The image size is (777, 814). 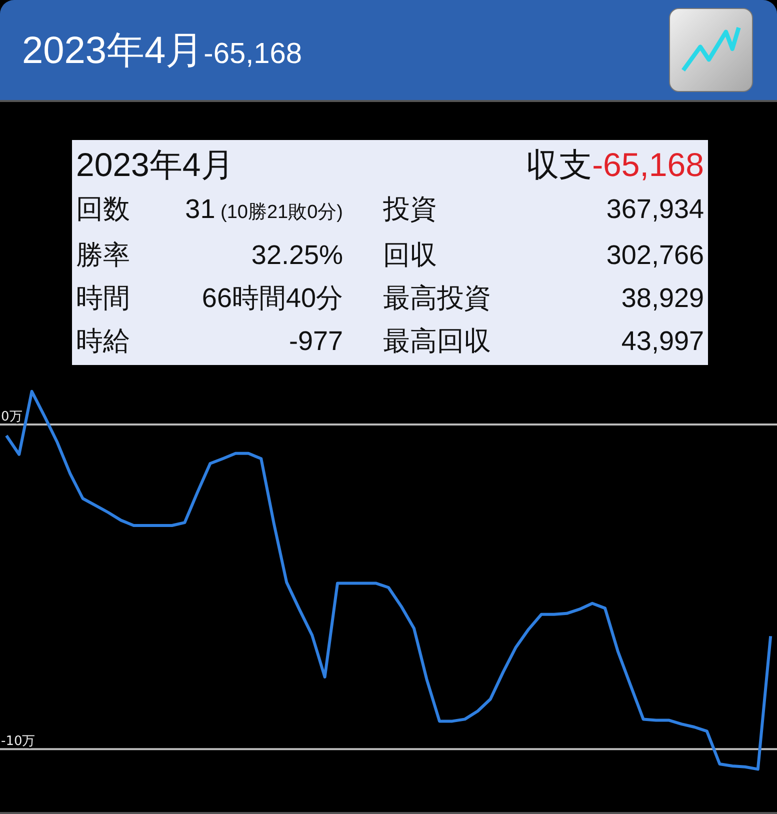 What do you see at coordinates (11, 417) in the screenshot?
I see `axis-label: 0万` at bounding box center [11, 417].